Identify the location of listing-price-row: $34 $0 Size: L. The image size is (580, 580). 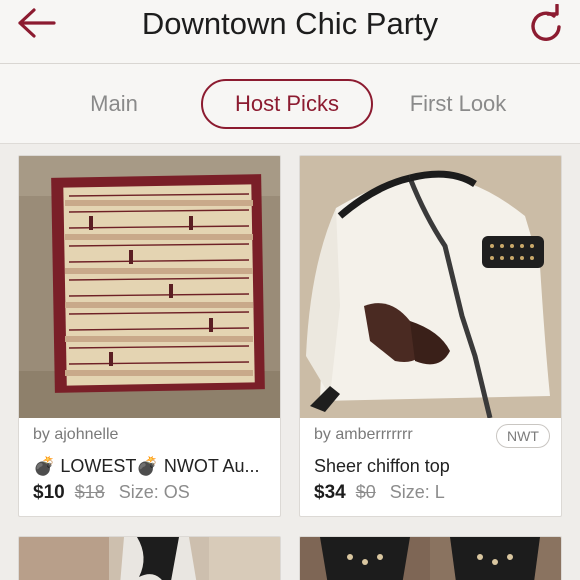
(379, 493).